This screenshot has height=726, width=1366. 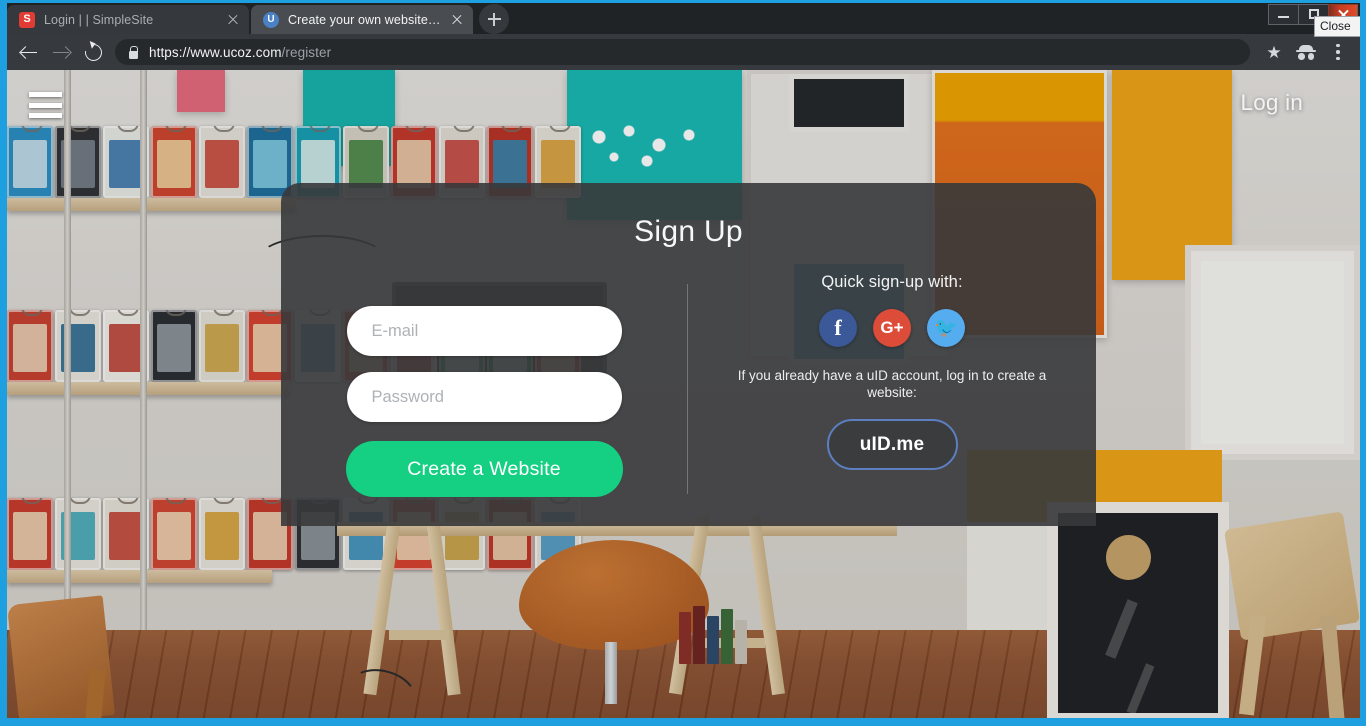 I want to click on page-title: Sign Up, so click(x=688, y=231).